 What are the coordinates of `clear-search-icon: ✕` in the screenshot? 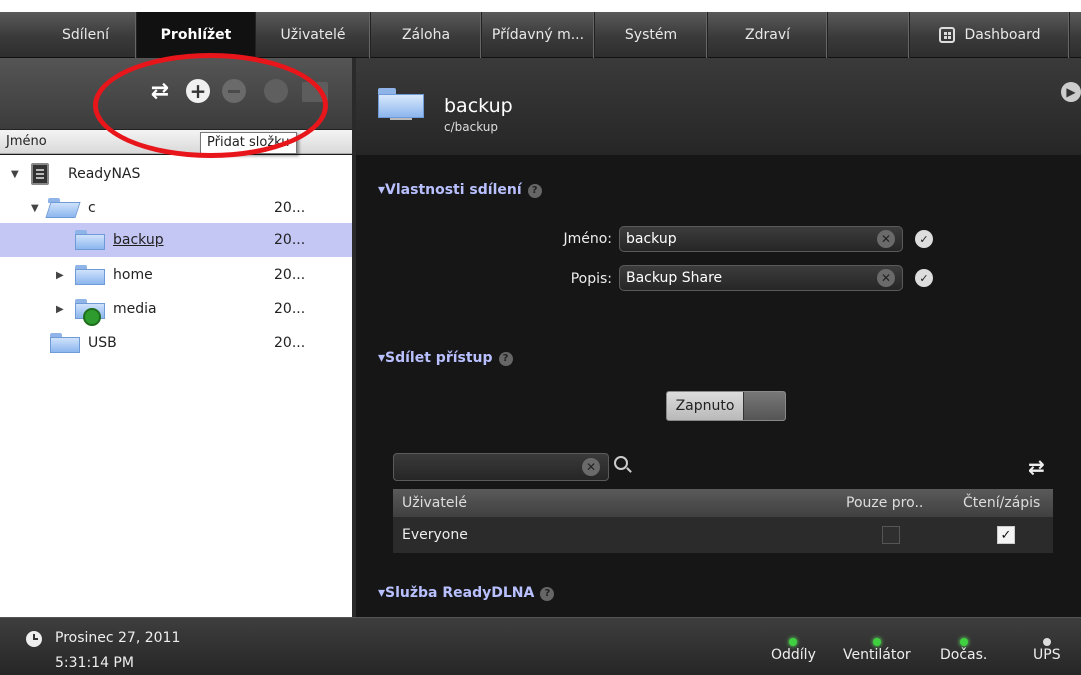 It's located at (591, 467).